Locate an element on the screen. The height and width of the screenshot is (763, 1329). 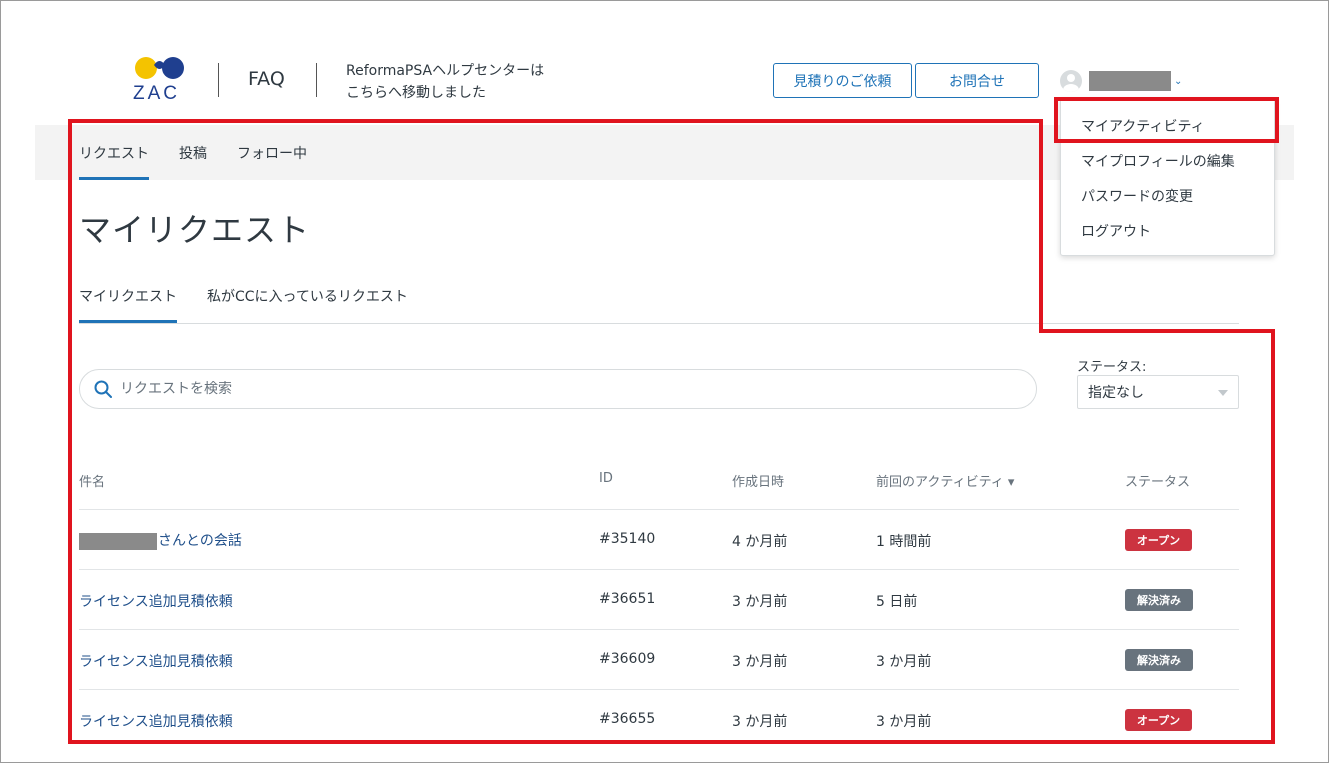
table-row-subject-link: さんとの会話 is located at coordinates (160, 540).